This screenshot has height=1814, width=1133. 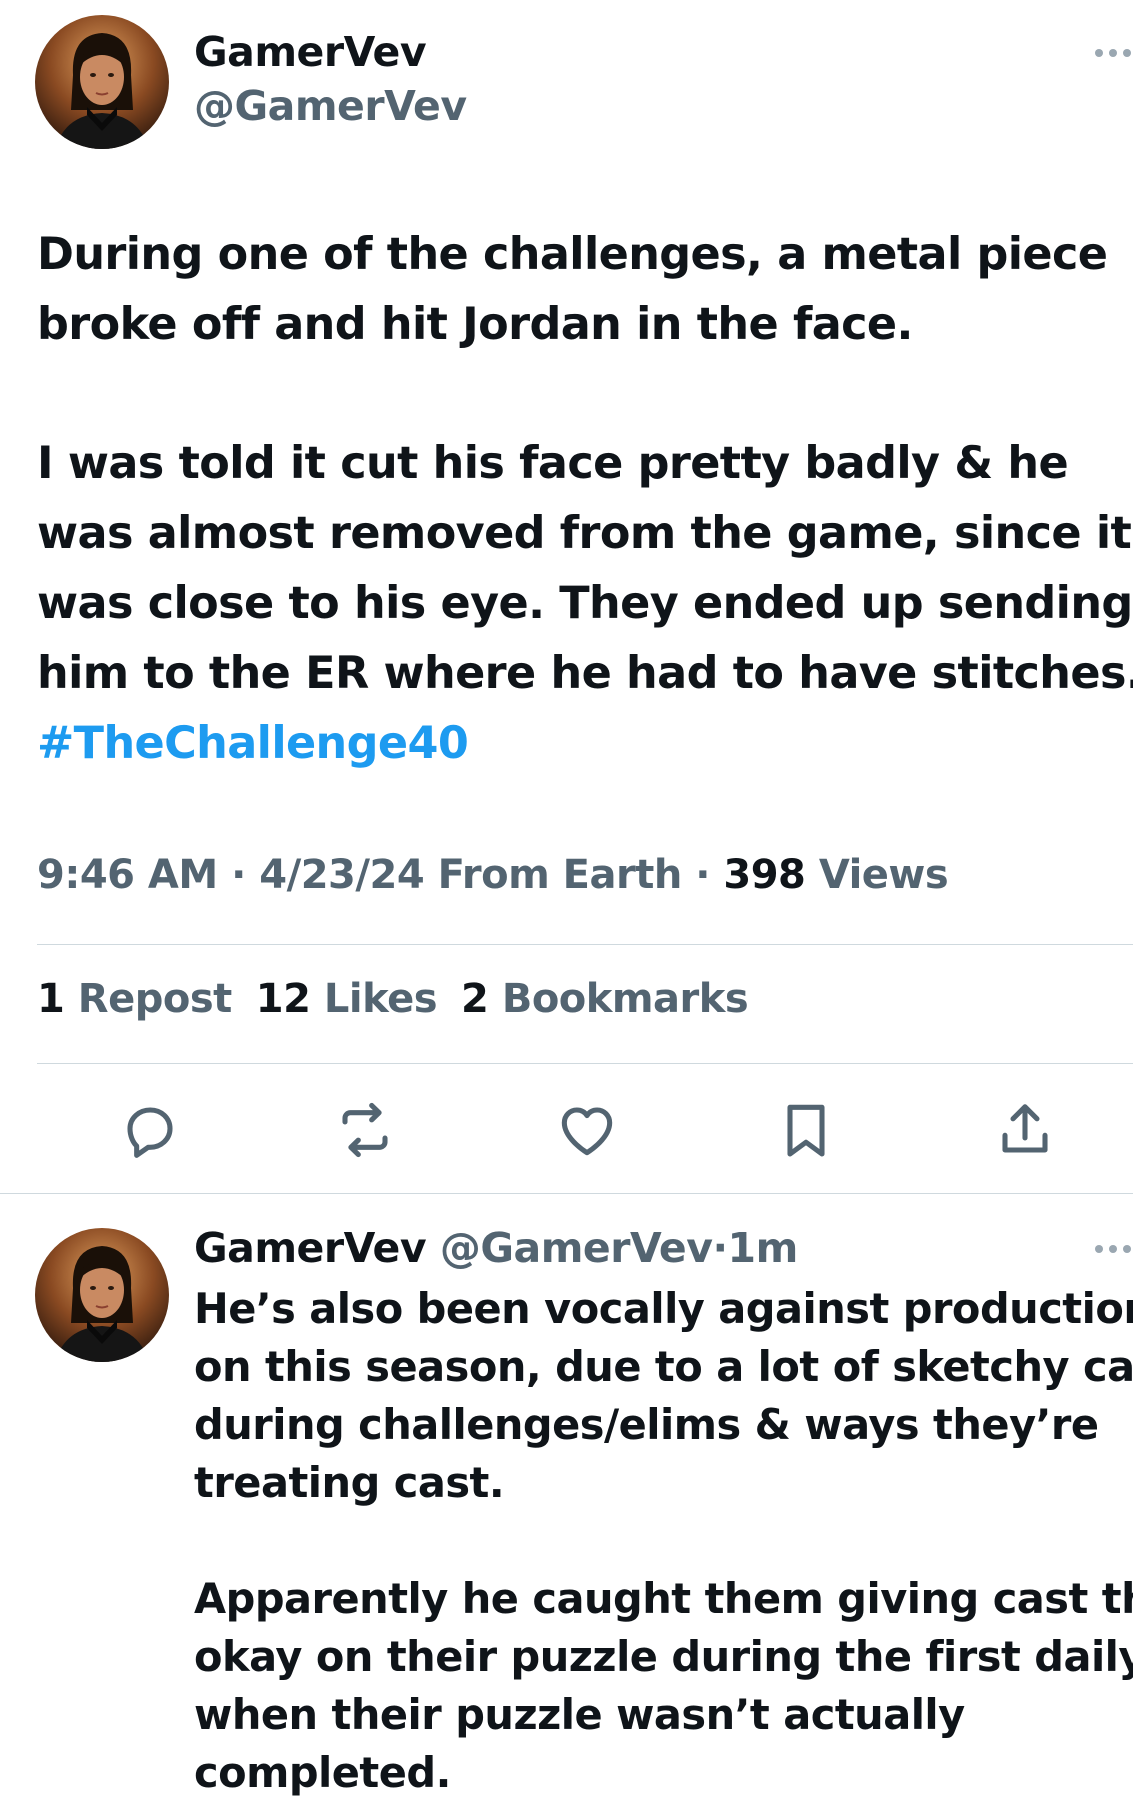 I want to click on views-label: Views, so click(x=883, y=875).